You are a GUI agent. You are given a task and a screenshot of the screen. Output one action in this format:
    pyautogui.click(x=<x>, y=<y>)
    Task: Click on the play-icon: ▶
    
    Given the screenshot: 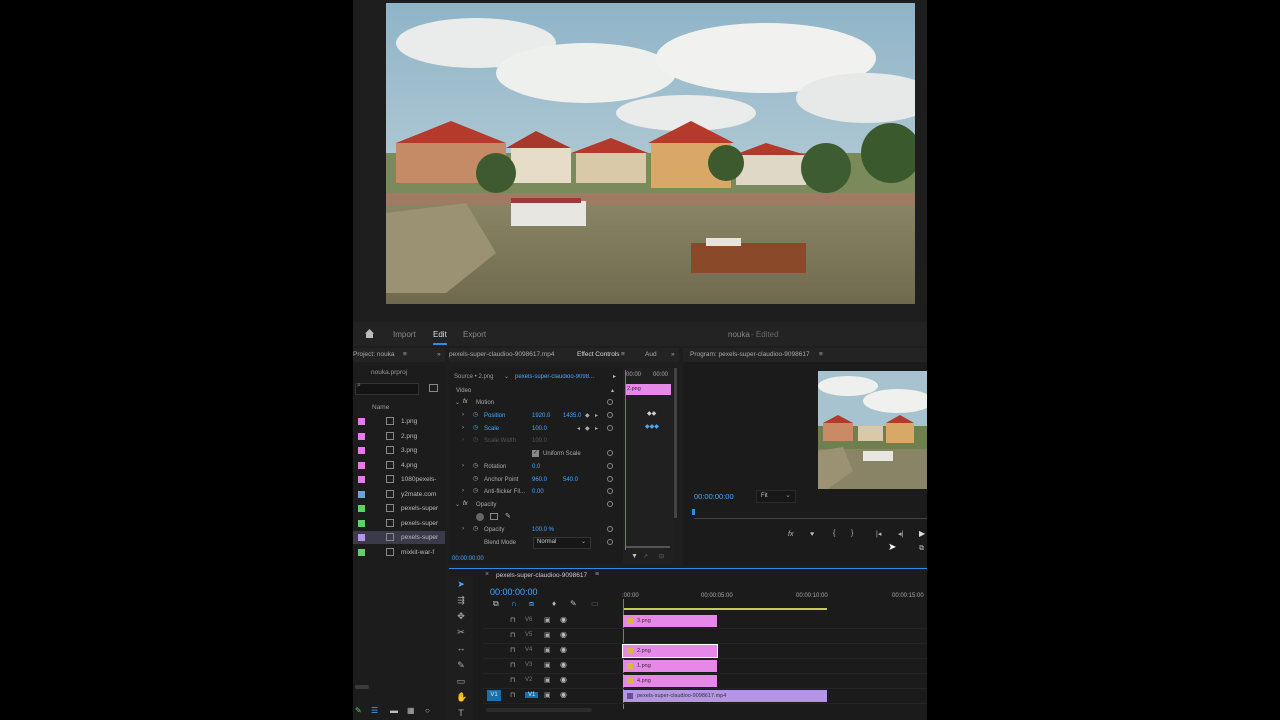 What is the action you would take?
    pyautogui.click(x=922, y=533)
    